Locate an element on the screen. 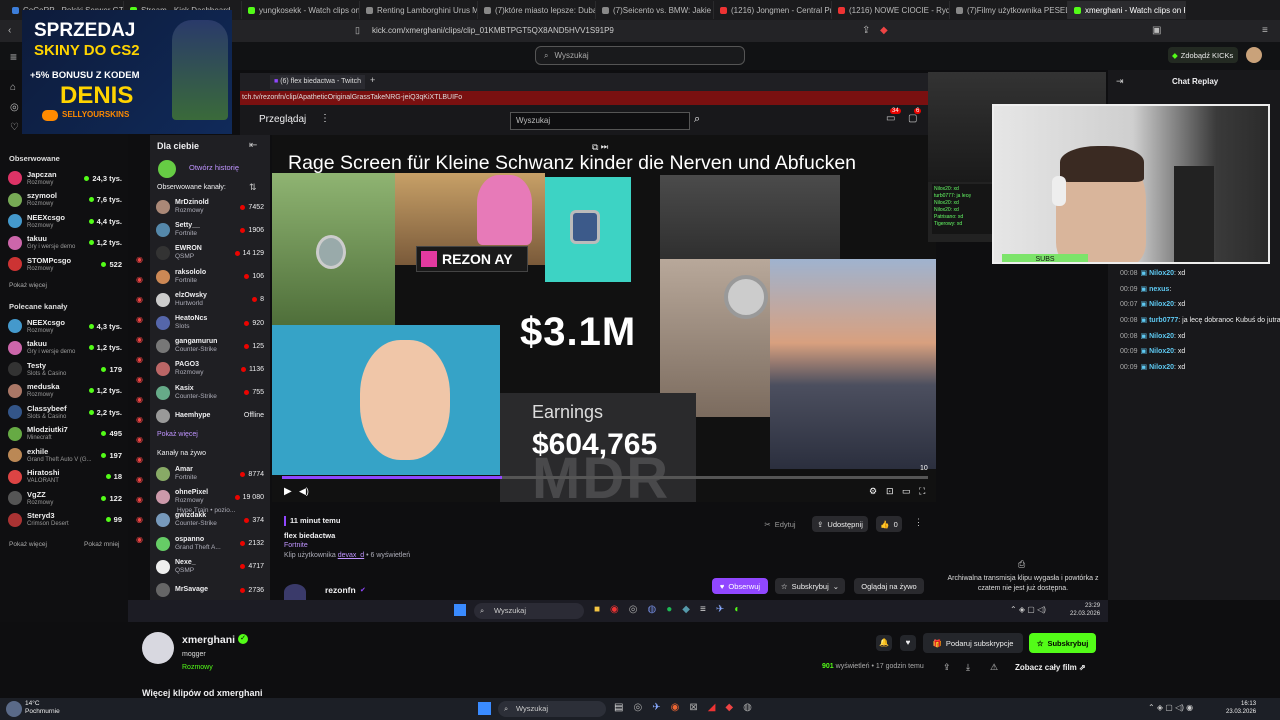  clip-author-link: devax_d is located at coordinates (351, 555).